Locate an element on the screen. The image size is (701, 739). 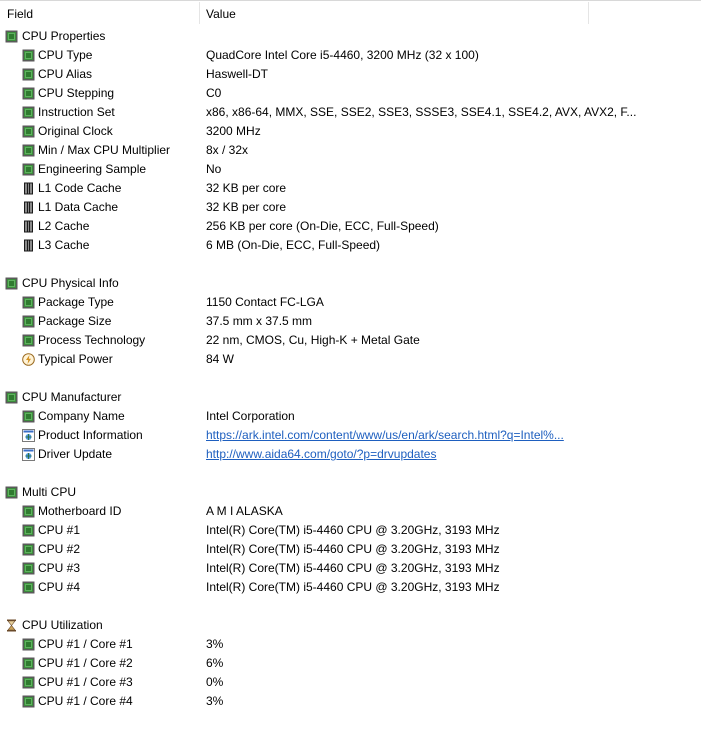
field-label: Package Size is located at coordinates (75, 321).